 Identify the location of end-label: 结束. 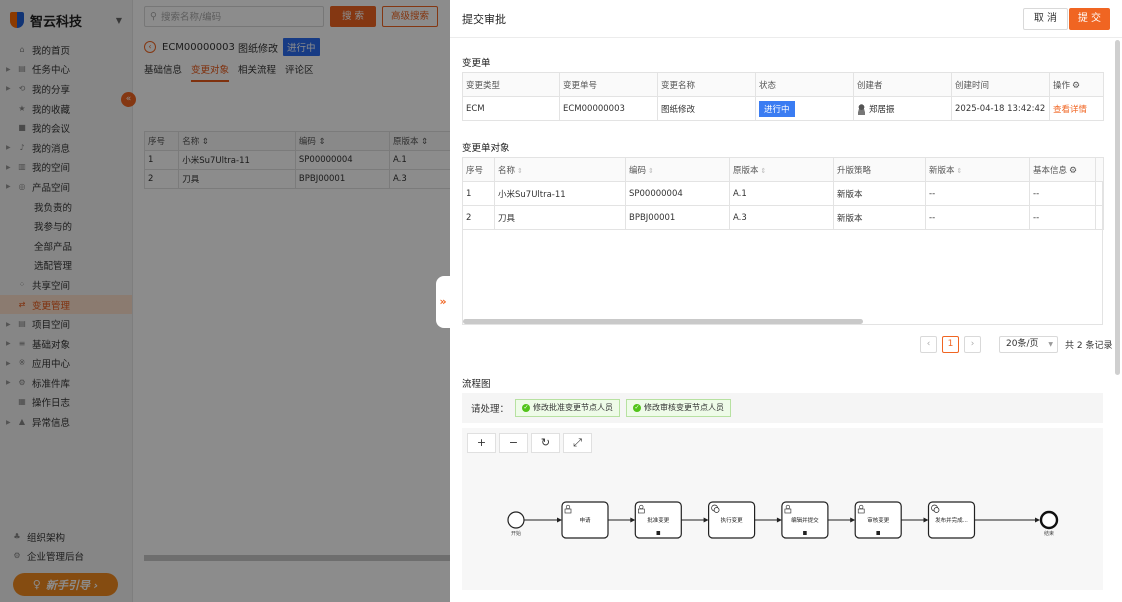
(1049, 533).